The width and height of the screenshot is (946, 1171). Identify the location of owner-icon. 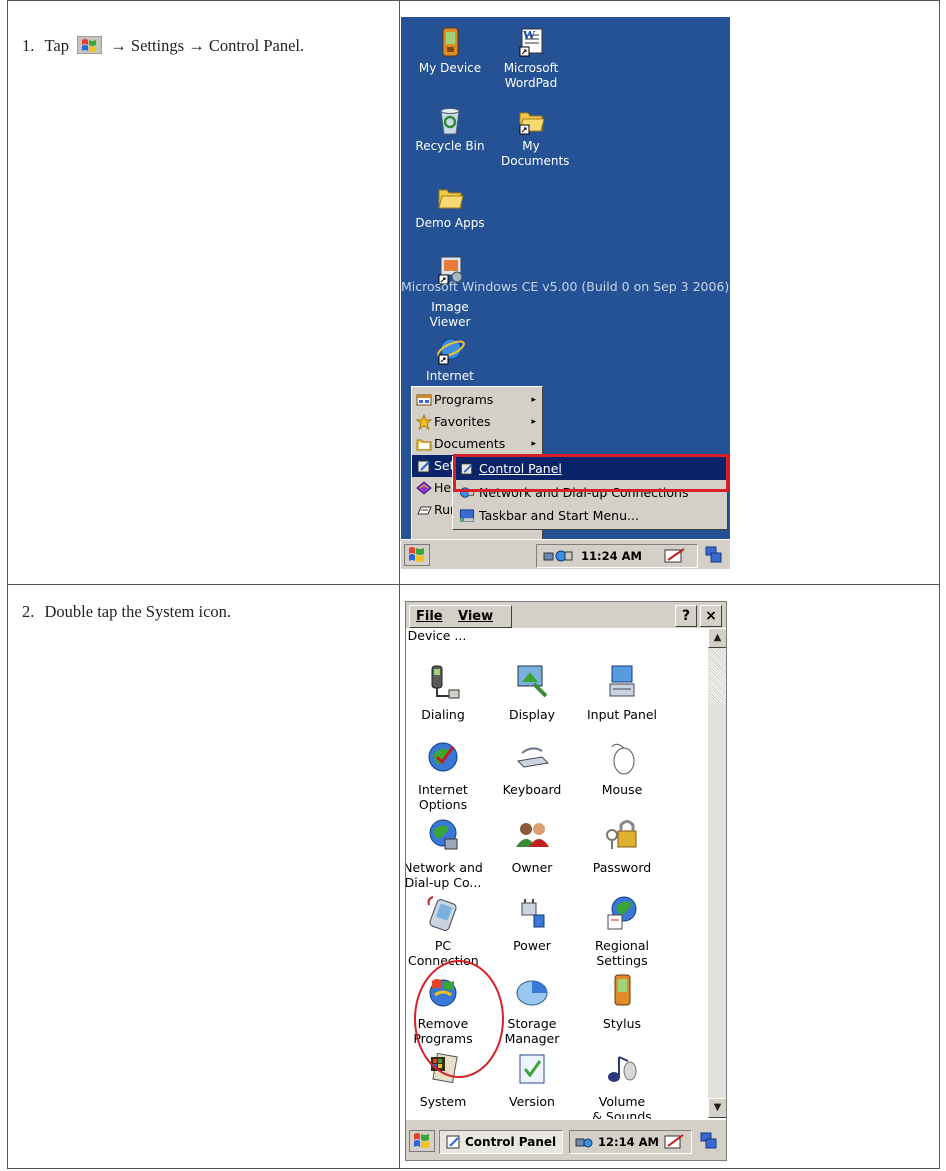
(532, 835).